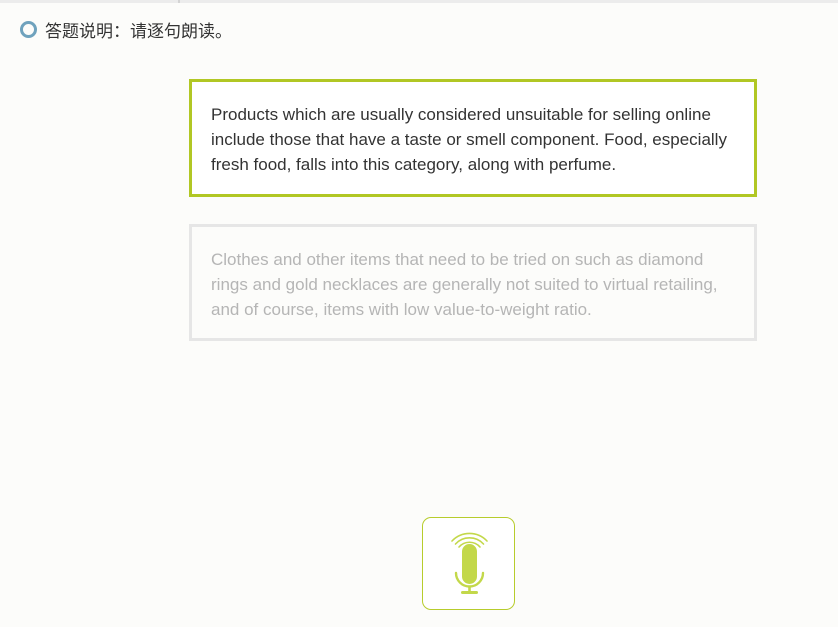 This screenshot has height=627, width=838. I want to click on top-divider-tick, so click(179, 1).